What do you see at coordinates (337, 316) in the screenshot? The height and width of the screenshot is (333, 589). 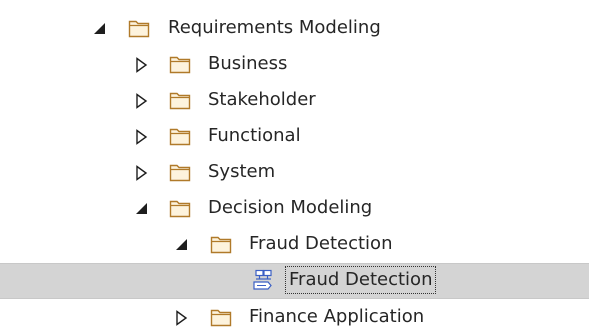 I see `tree-item-label: Finance Application` at bounding box center [337, 316].